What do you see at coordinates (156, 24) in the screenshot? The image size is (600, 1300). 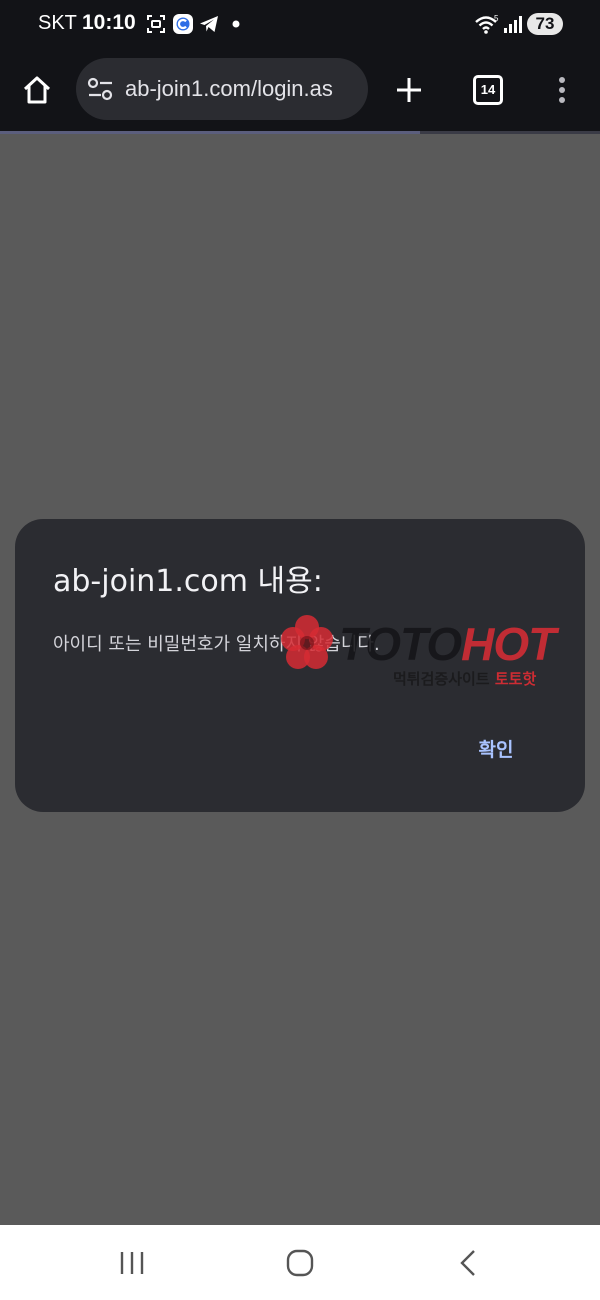 I see `screenshot-icon` at bounding box center [156, 24].